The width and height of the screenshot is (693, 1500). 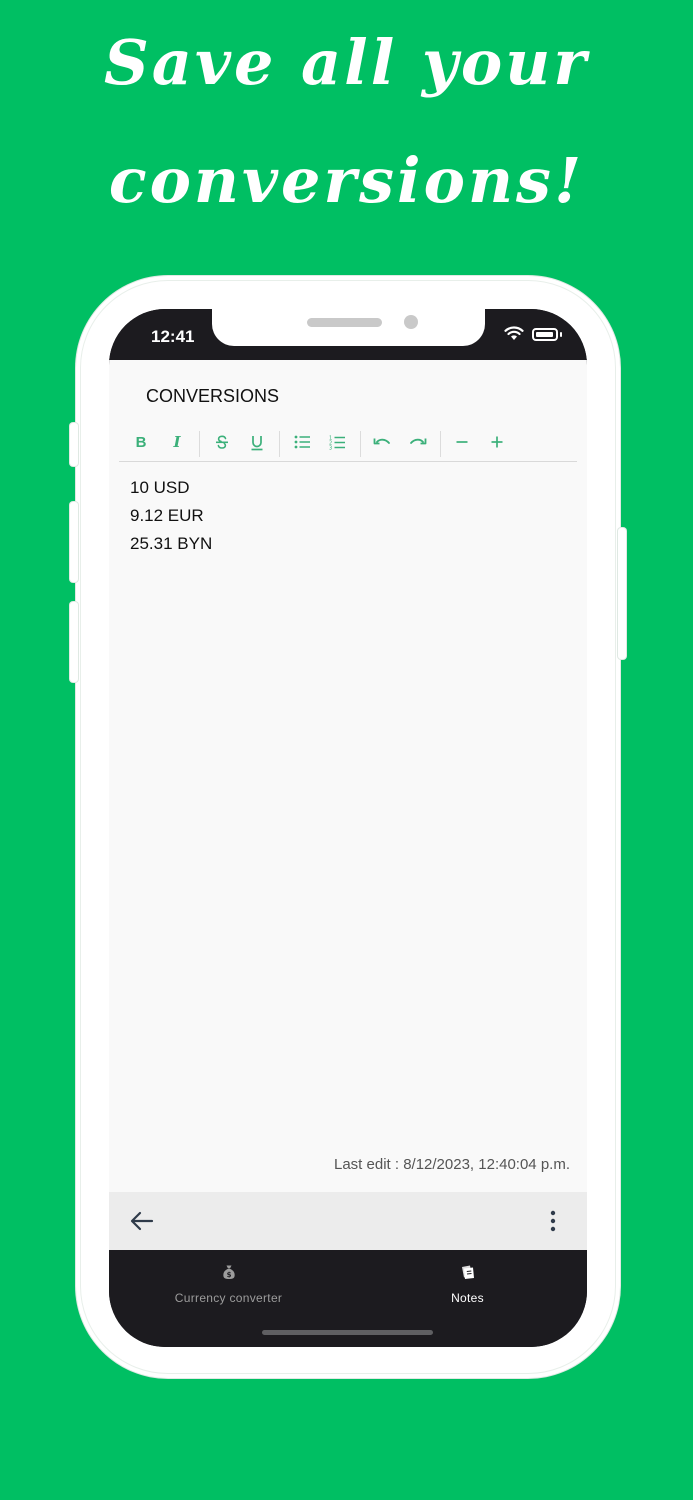 What do you see at coordinates (177, 442) in the screenshot?
I see `italic-button: I` at bounding box center [177, 442].